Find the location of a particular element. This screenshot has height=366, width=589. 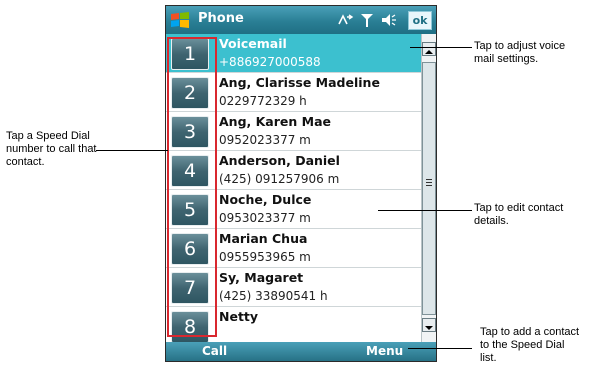

contact-name: Ang, Karen Mae is located at coordinates (275, 121).